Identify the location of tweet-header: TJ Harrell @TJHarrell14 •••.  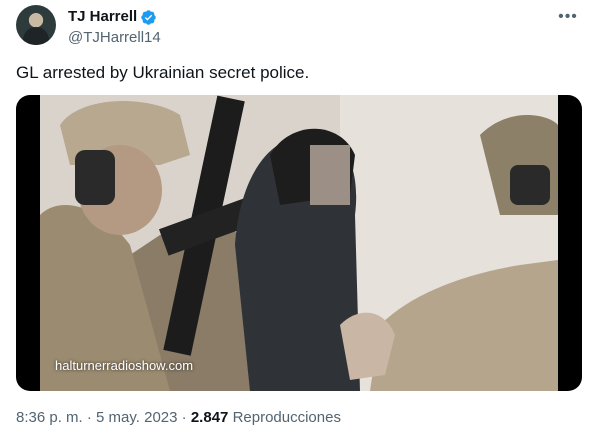
(299, 26).